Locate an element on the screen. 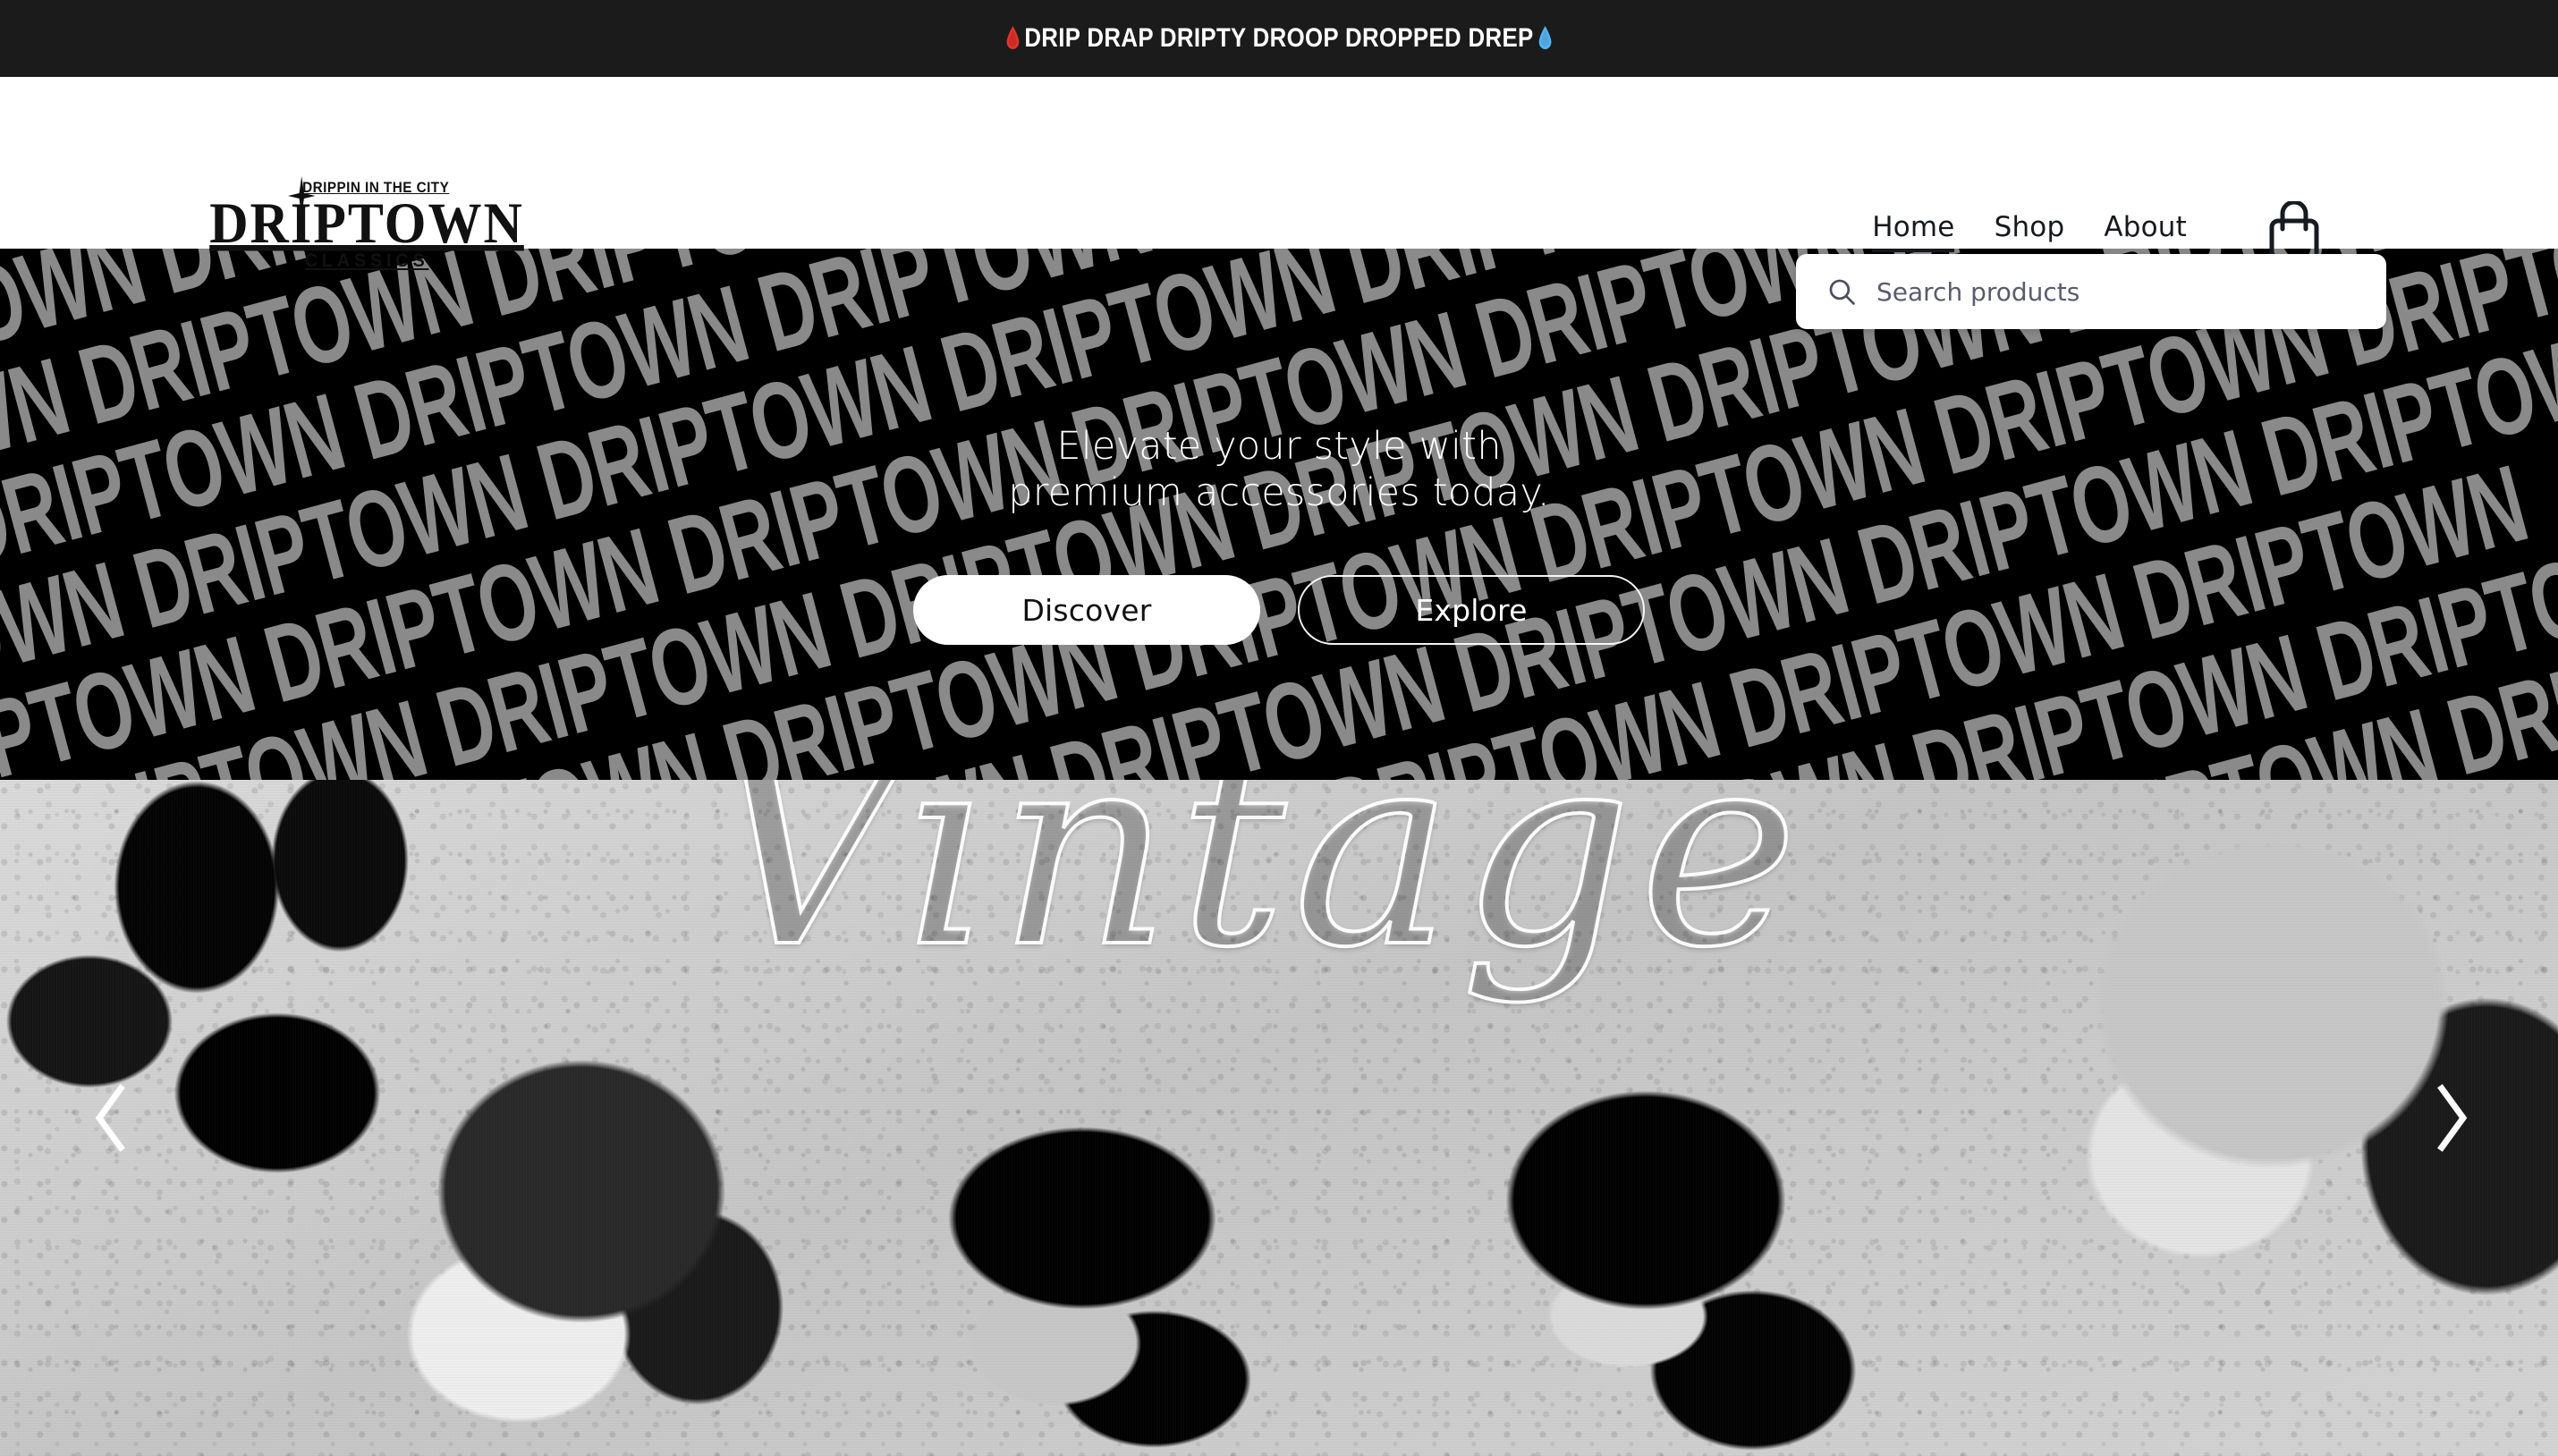  search-icon is located at coordinates (1842, 292).